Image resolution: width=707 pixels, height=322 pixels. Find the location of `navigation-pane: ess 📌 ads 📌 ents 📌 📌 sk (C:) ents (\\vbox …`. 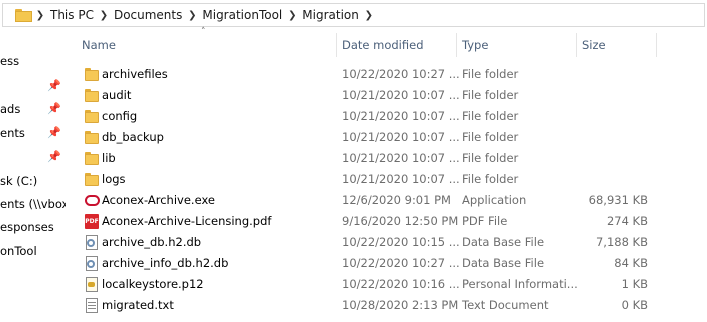

navigation-pane: ess 📌 ads 📌 ents 📌 📌 sk (C:) ents (\\vbox … is located at coordinates (33, 176).